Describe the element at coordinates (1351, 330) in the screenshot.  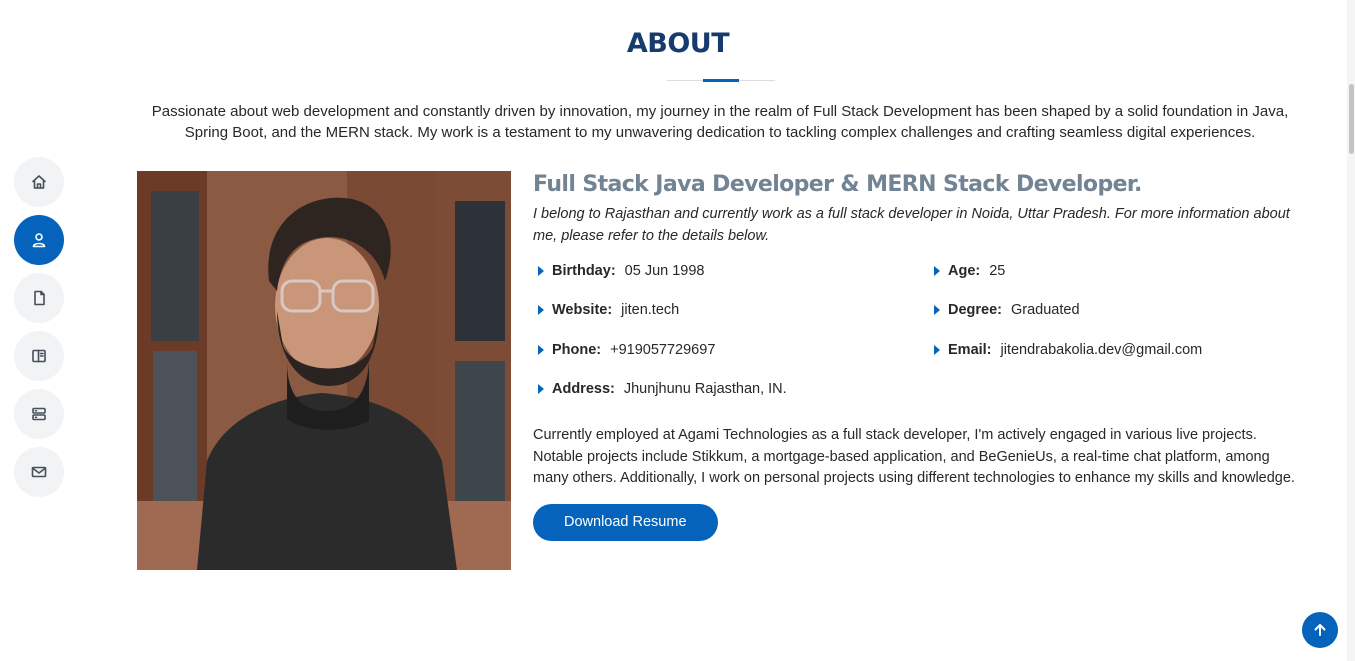
I see `page-scrollbar` at that location.